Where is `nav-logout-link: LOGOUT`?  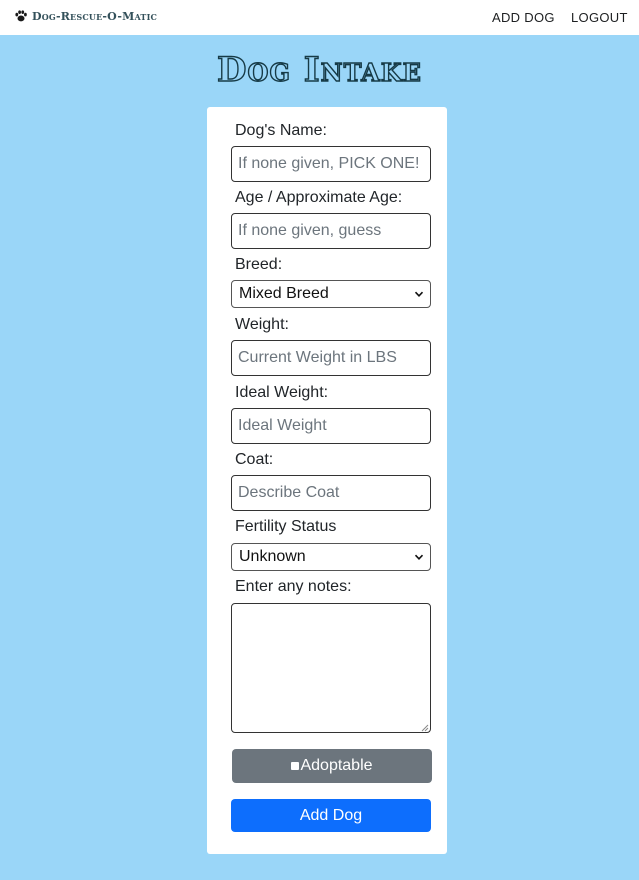 nav-logout-link: LOGOUT is located at coordinates (599, 17).